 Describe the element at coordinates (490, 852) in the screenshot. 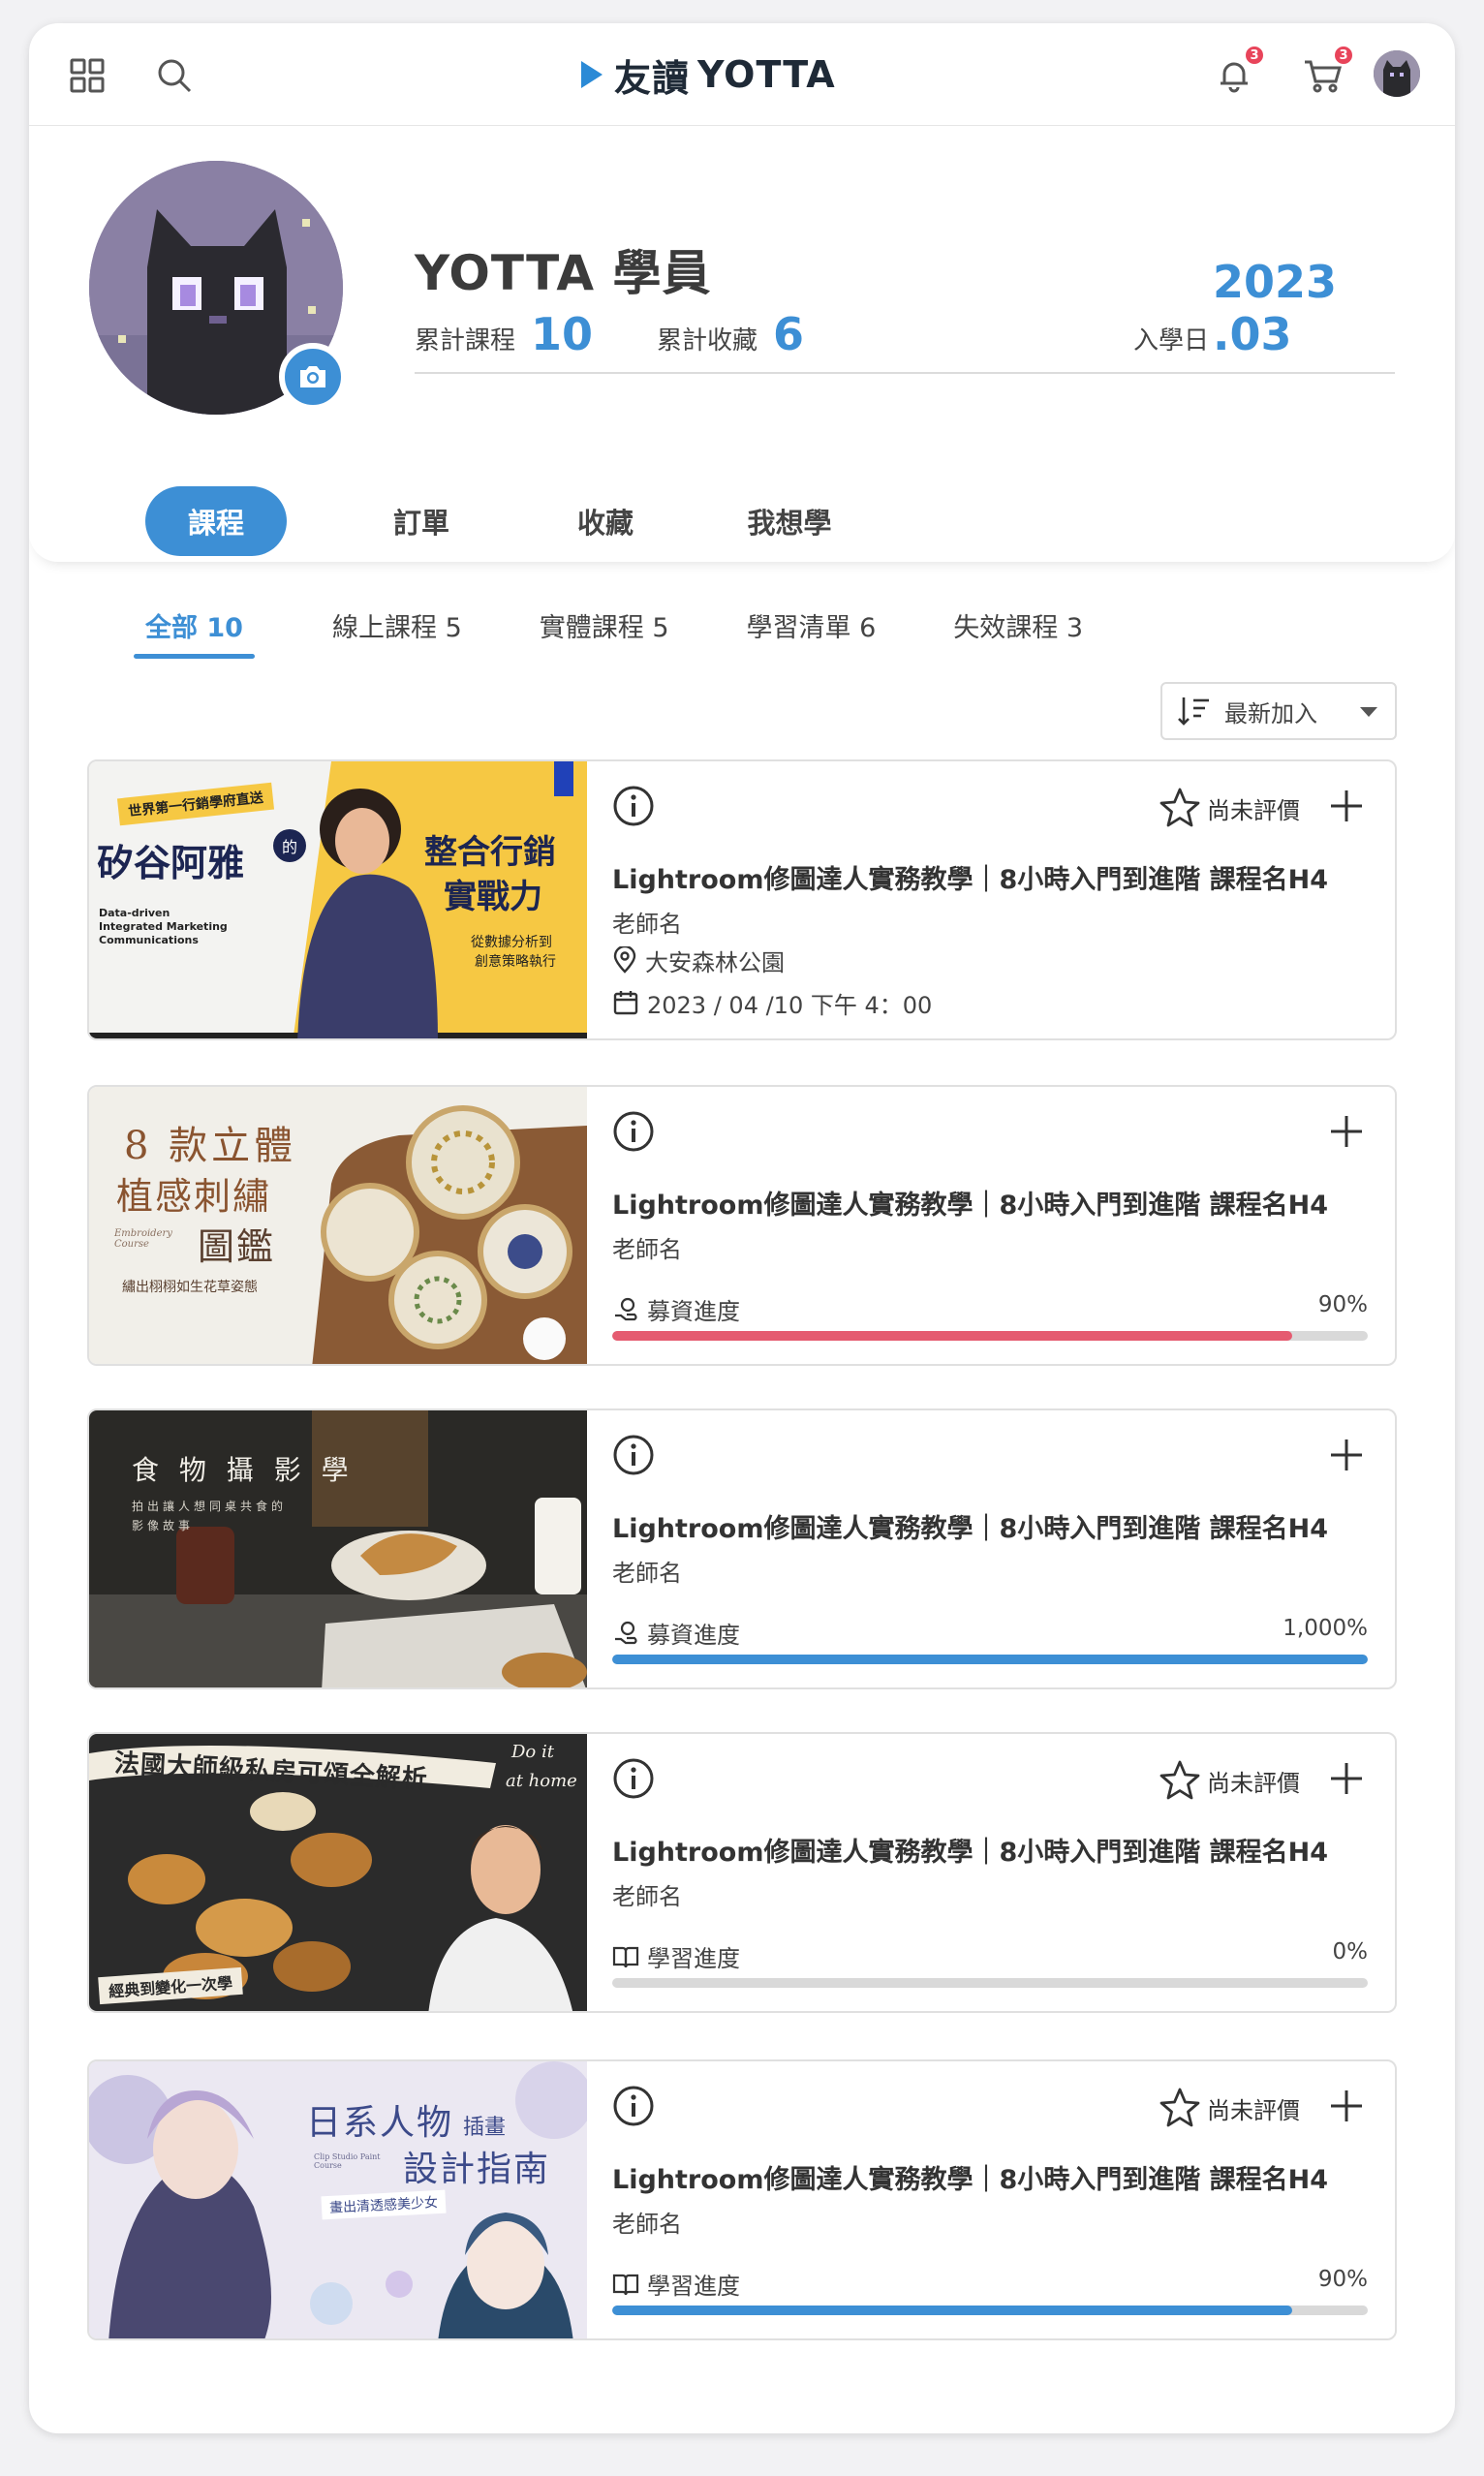

I see `thumb-text-headline-1: 整合行銷` at that location.